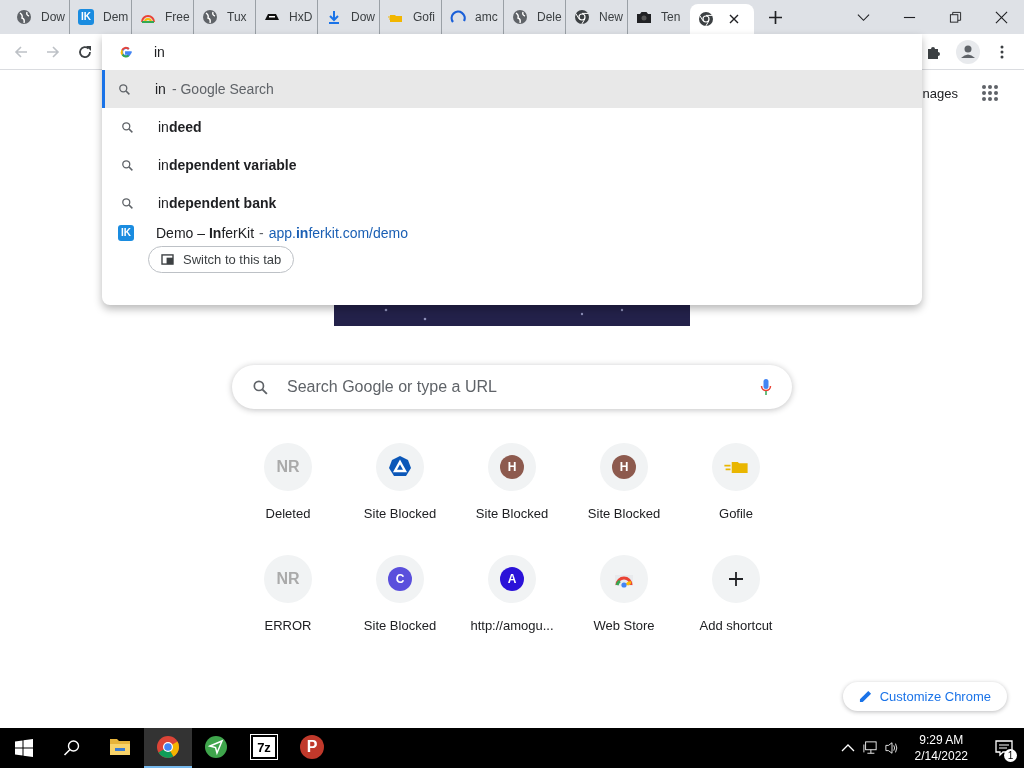 Image resolution: width=1024 pixels, height=768 pixels. Describe the element at coordinates (941, 756) in the screenshot. I see `clock-date: 2/14/2022` at that location.